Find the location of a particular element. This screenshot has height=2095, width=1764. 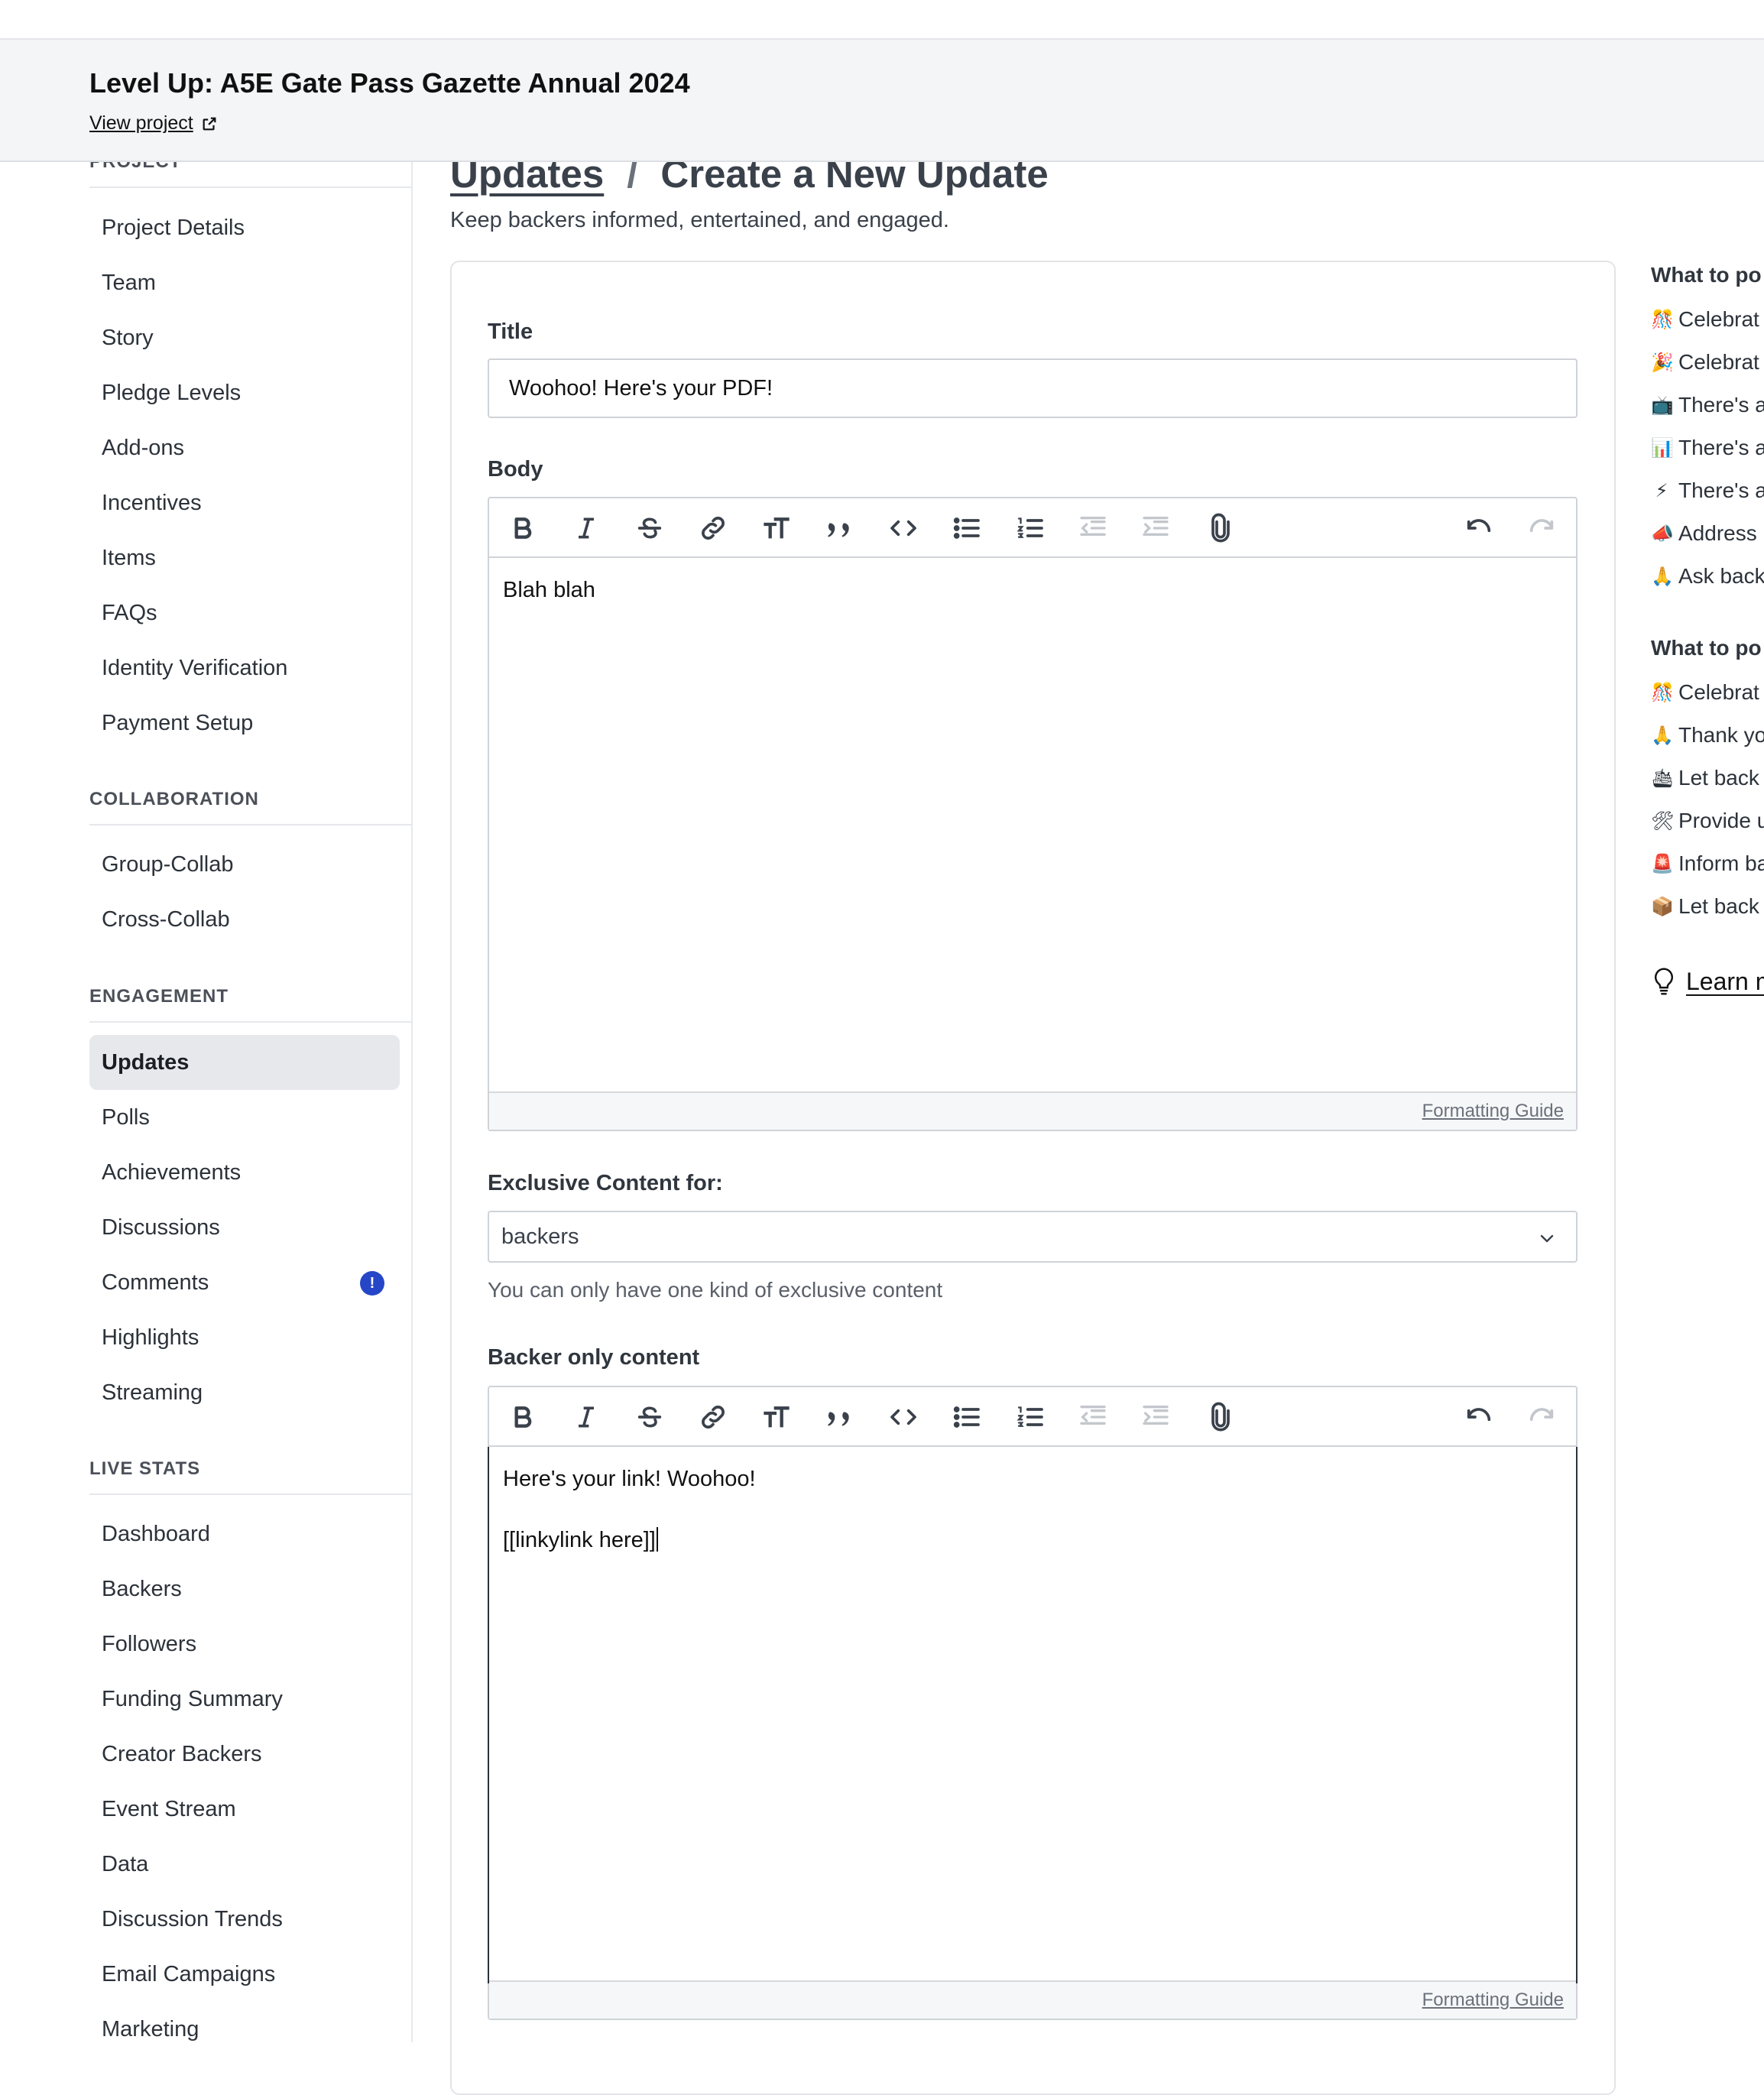

view-project-link: View project is located at coordinates (153, 123).